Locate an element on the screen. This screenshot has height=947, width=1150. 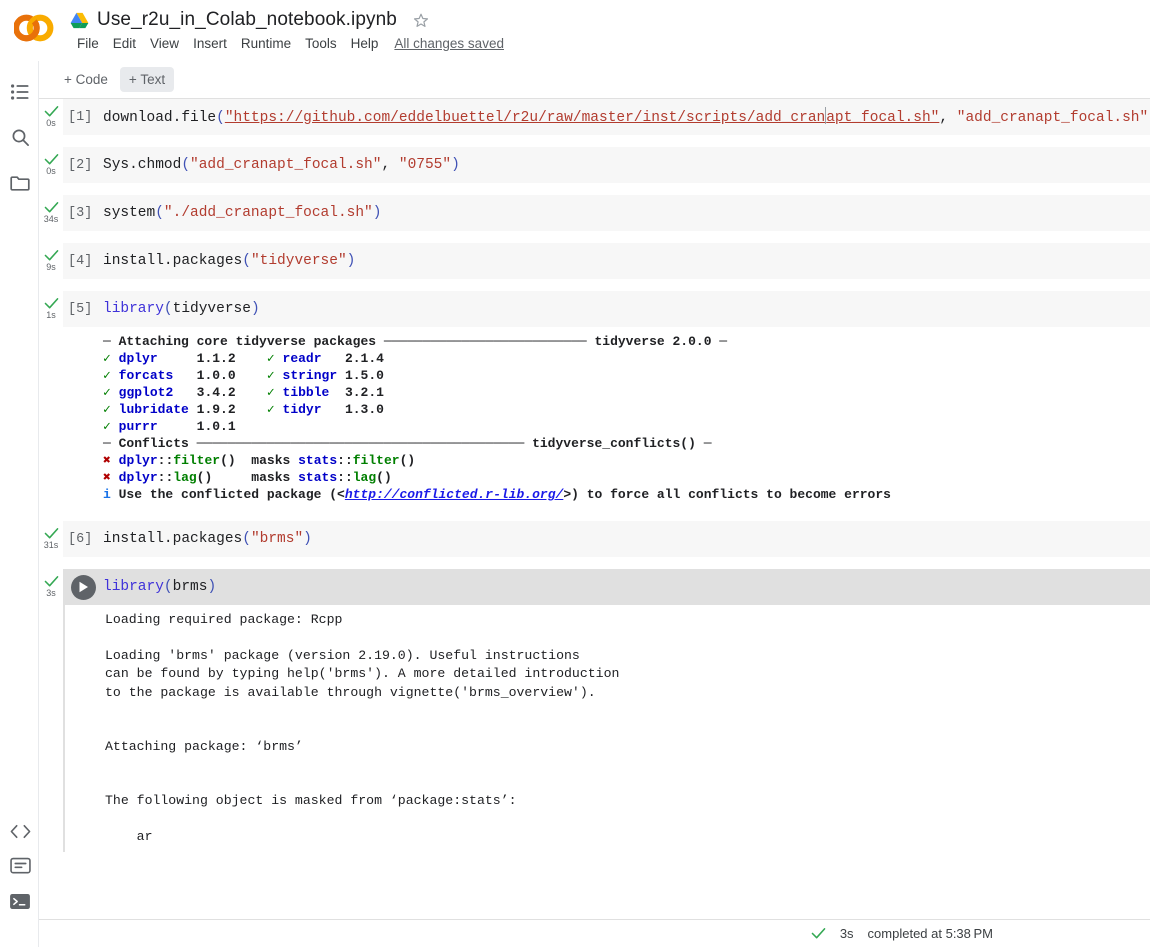
menu-help: Help is located at coordinates (365, 43).